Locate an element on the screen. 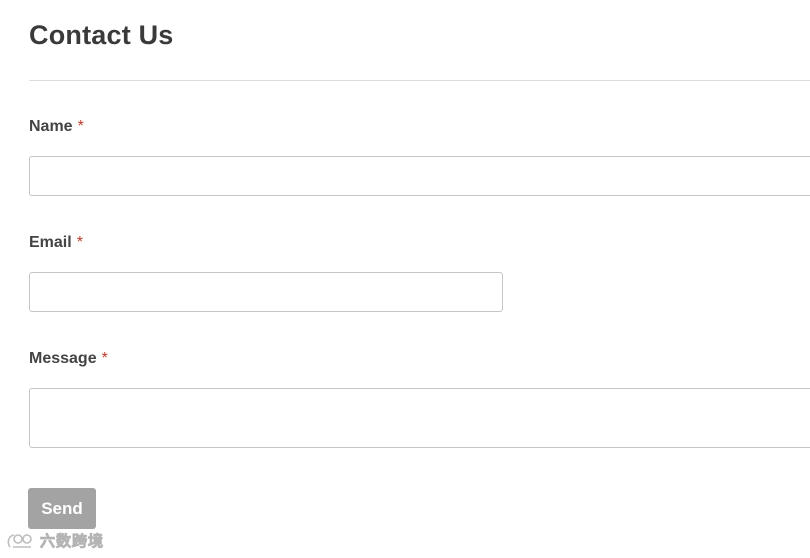 This screenshot has width=810, height=558. email-label: Email * is located at coordinates (56, 243).